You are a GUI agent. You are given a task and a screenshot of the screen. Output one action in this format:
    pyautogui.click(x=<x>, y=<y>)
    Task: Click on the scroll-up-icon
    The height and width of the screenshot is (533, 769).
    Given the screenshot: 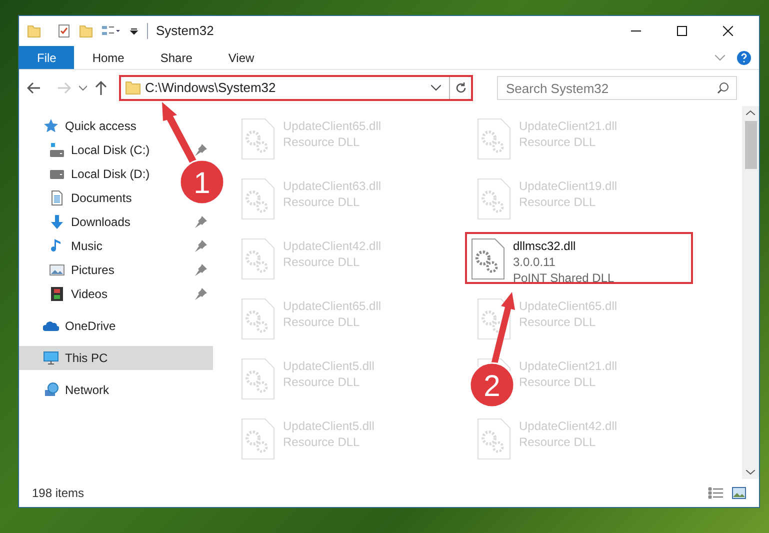 What is the action you would take?
    pyautogui.click(x=750, y=112)
    